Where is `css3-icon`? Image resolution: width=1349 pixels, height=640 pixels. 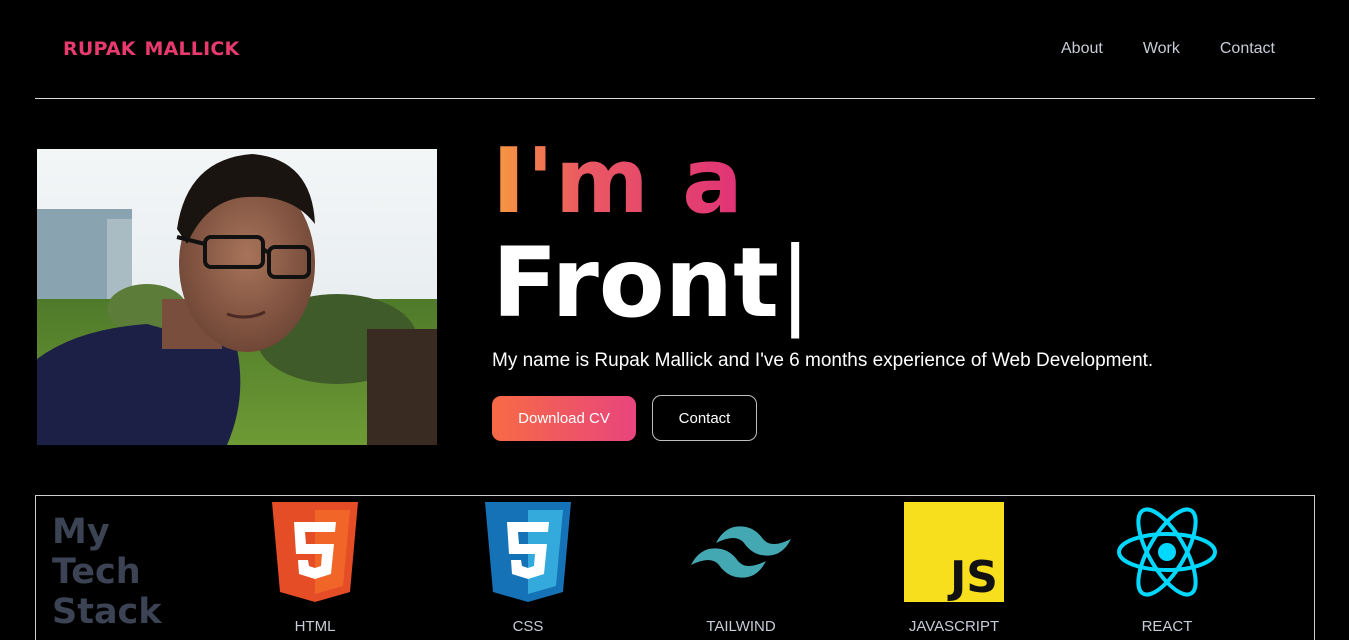 css3-icon is located at coordinates (528, 552).